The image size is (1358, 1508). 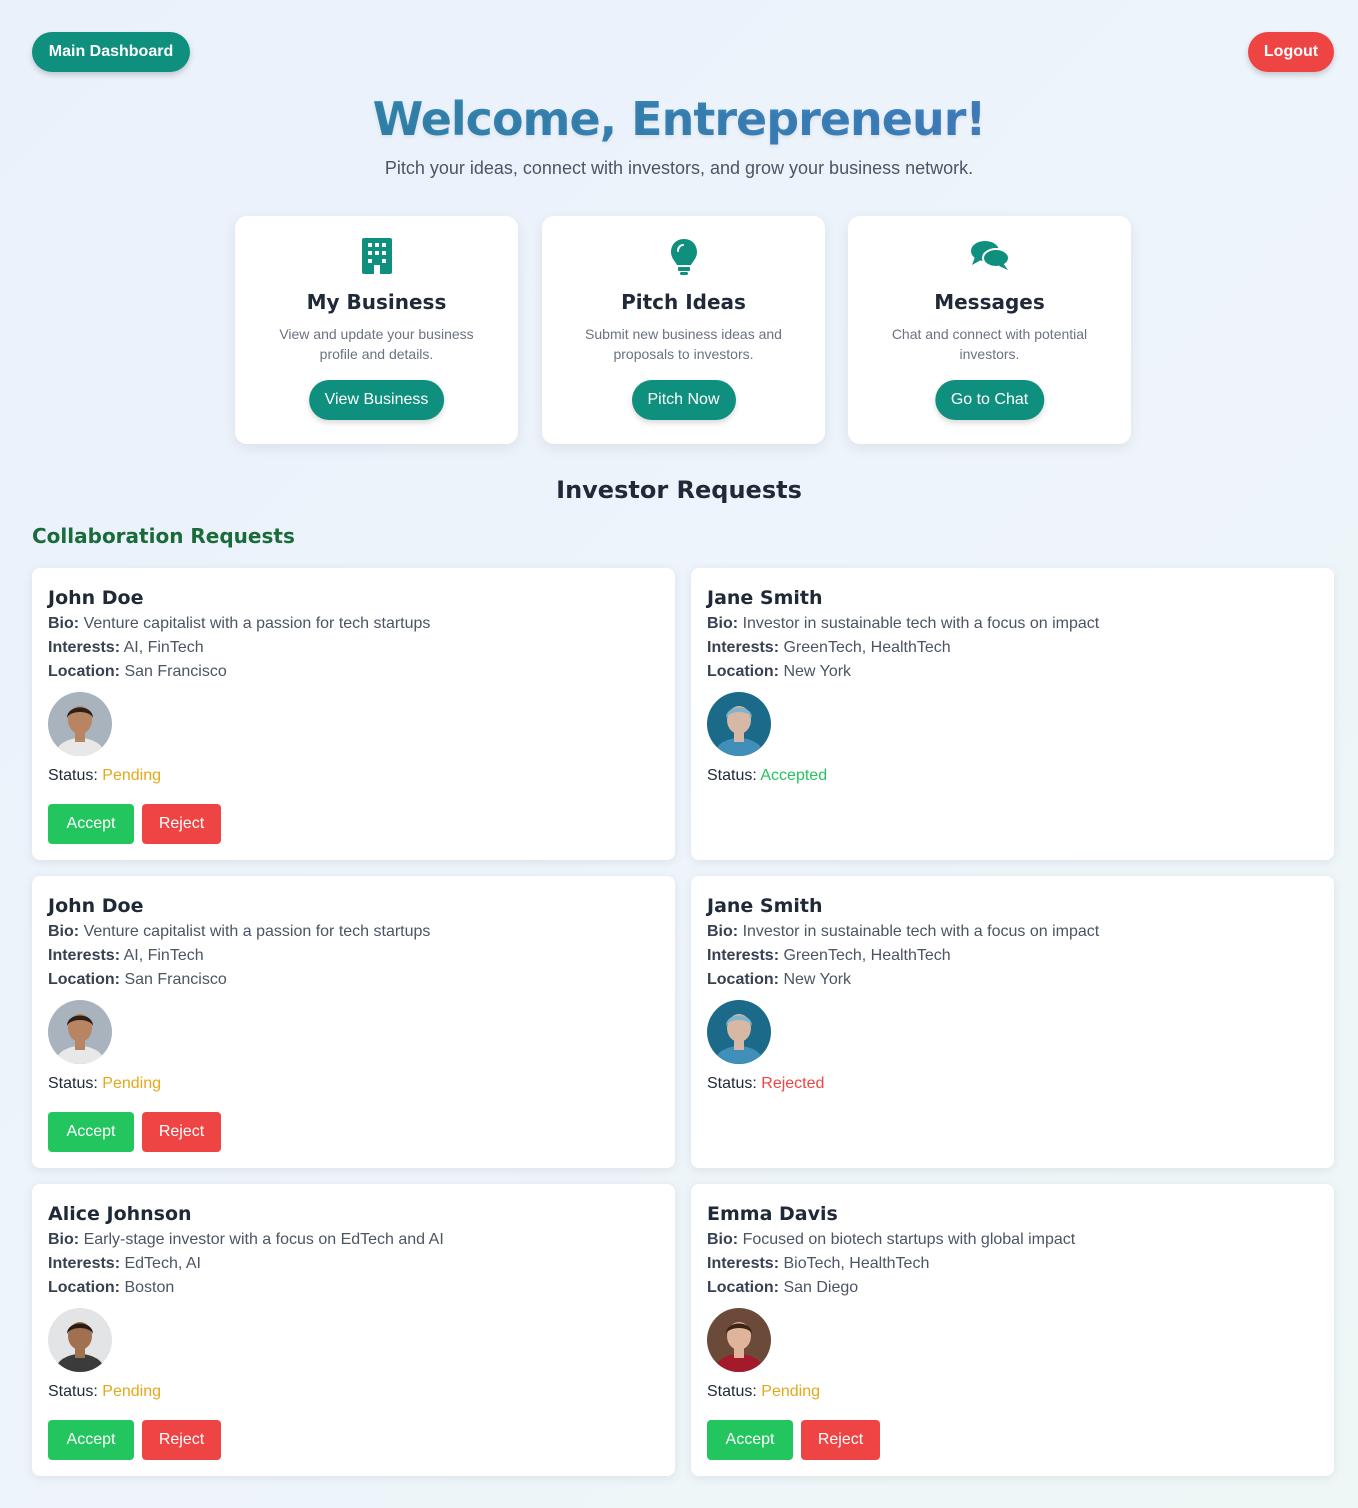 I want to click on request-status: Status: Rejected, so click(x=766, y=1083).